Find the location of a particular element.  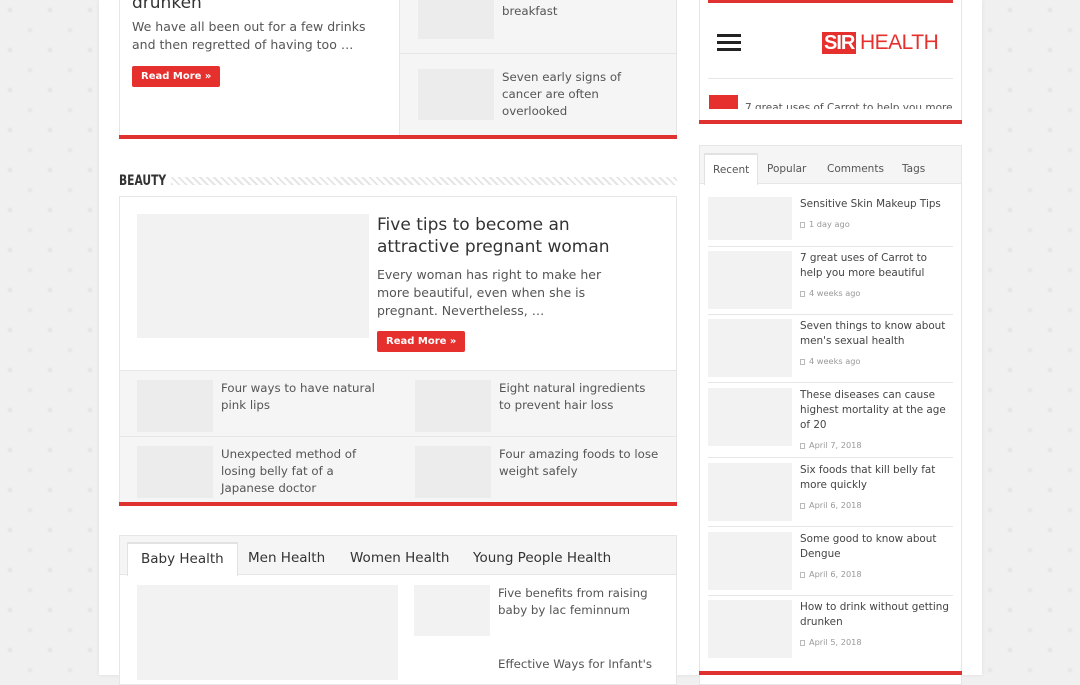

sidebar-post-title-1: Sensitive Skin Makeup Tips is located at coordinates (876, 204).